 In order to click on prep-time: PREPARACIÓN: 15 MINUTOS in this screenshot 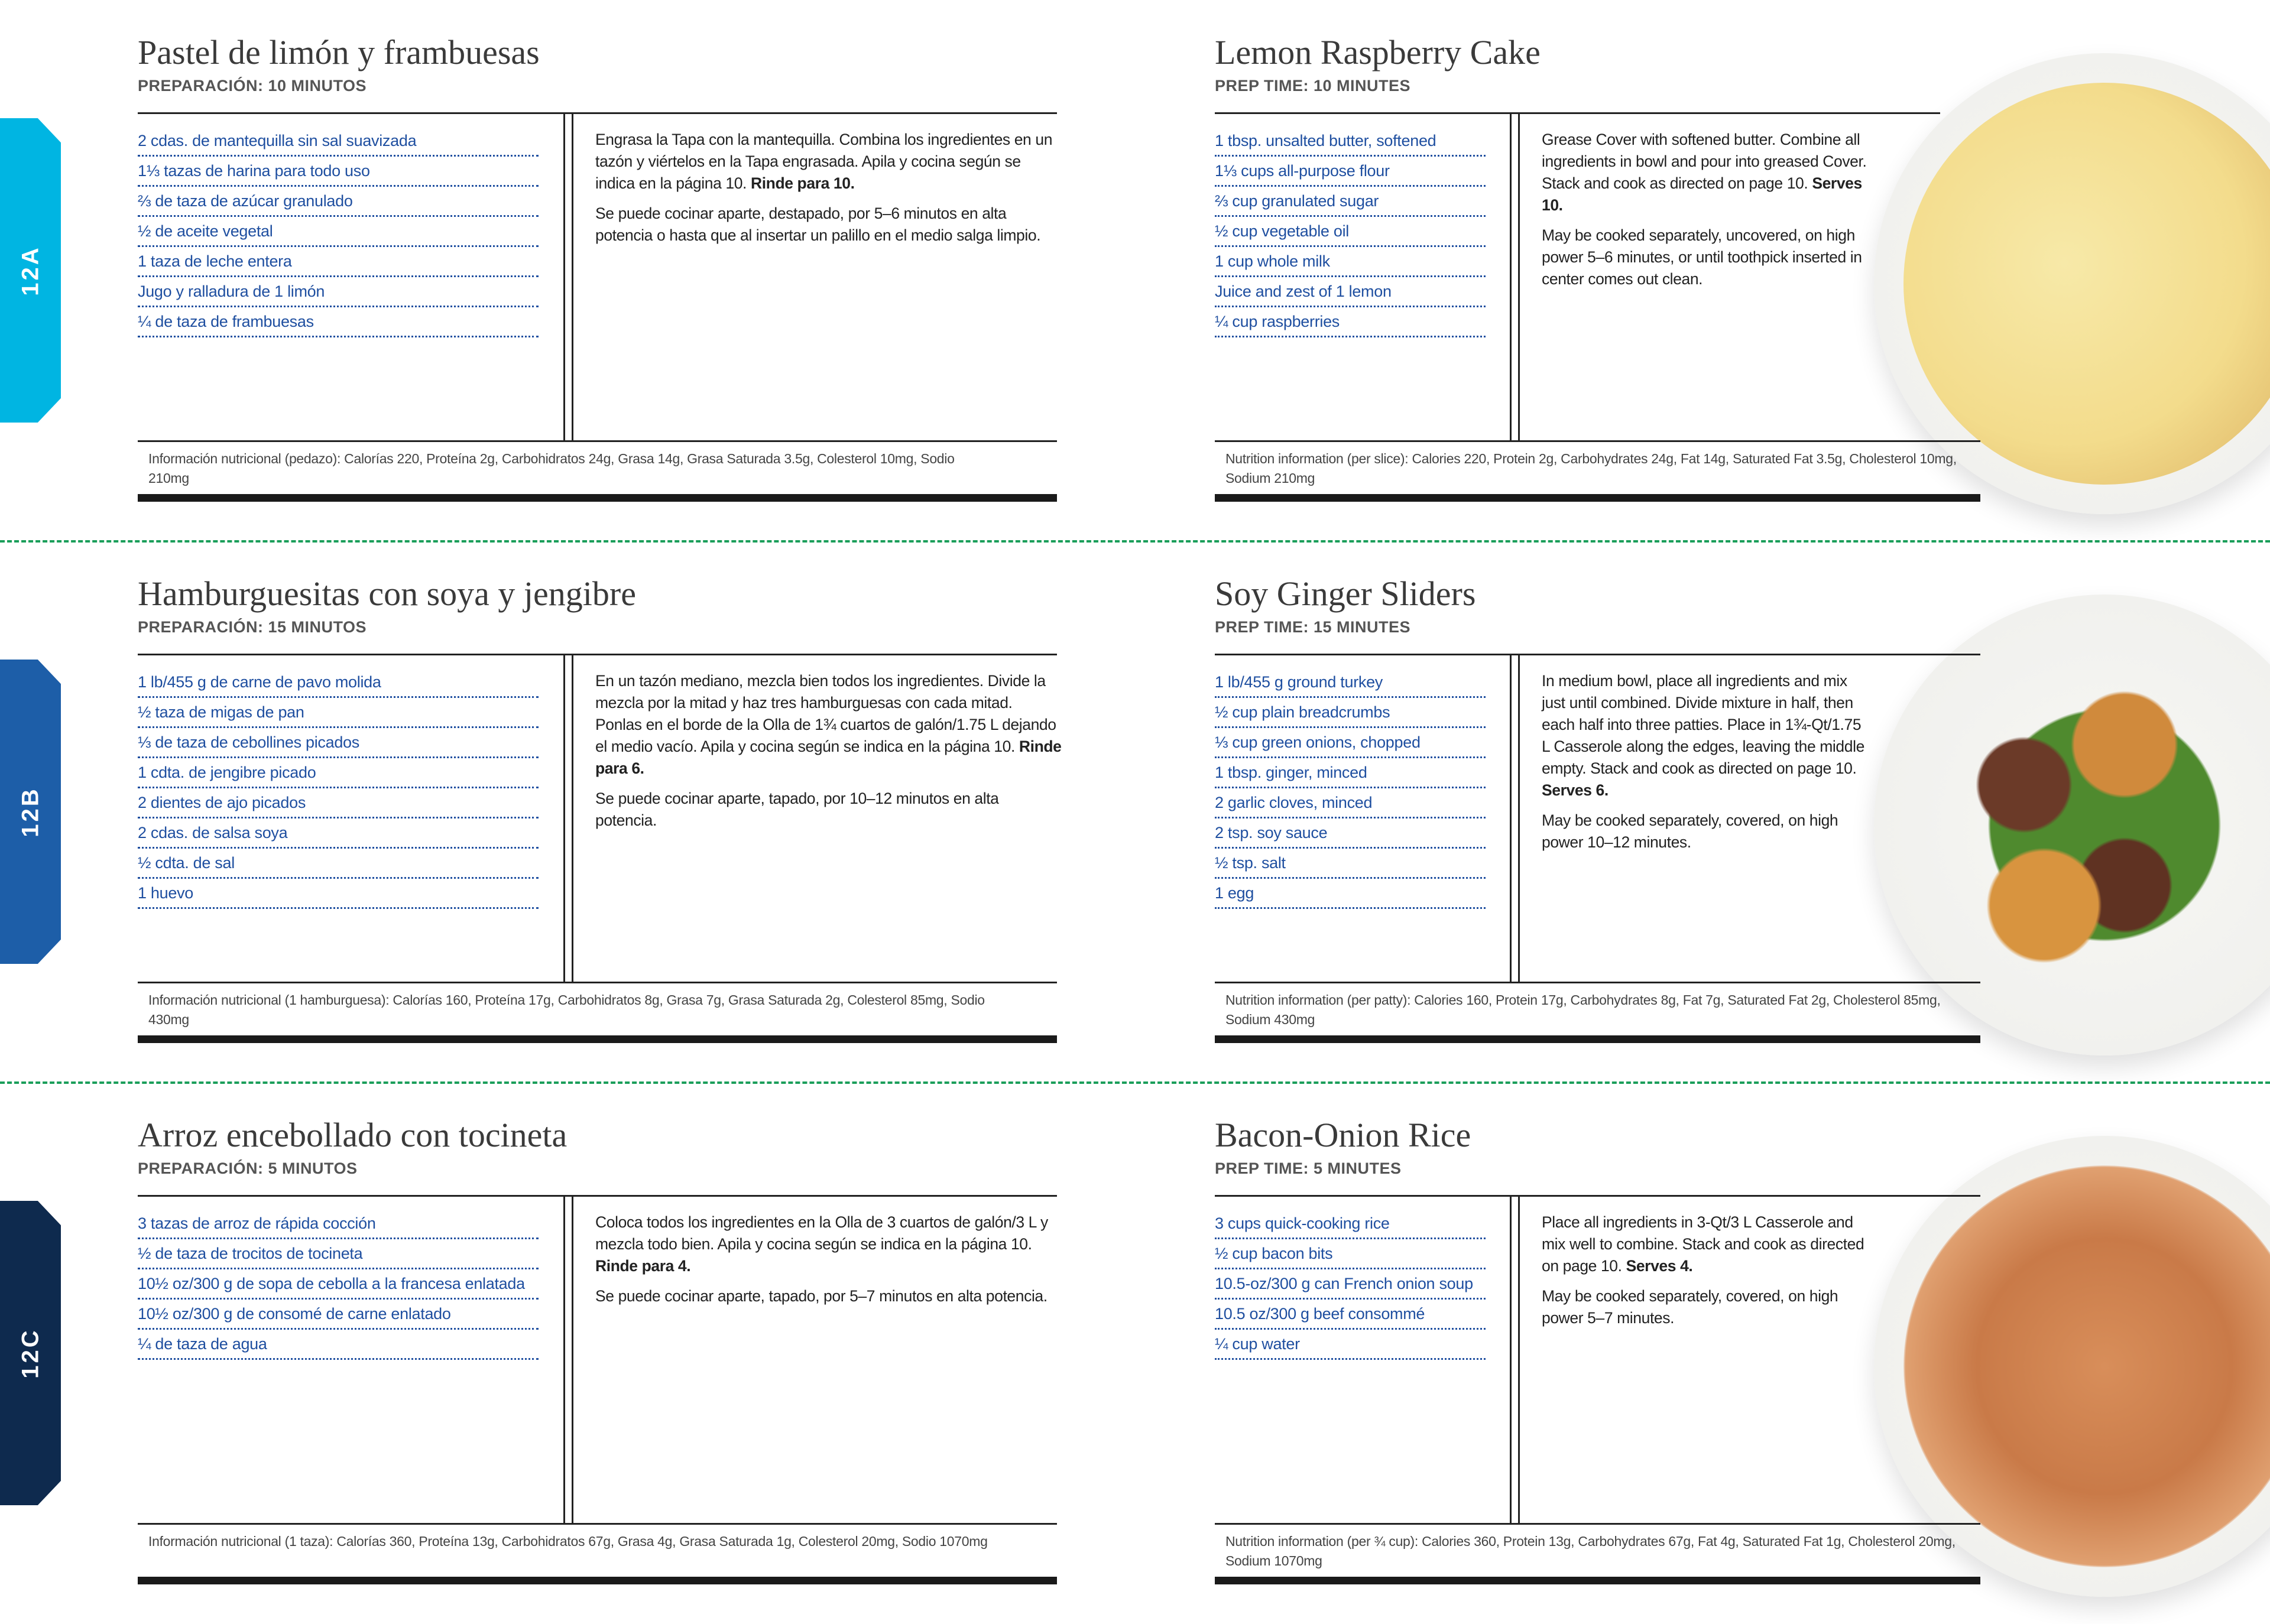, I will do `click(253, 627)`.